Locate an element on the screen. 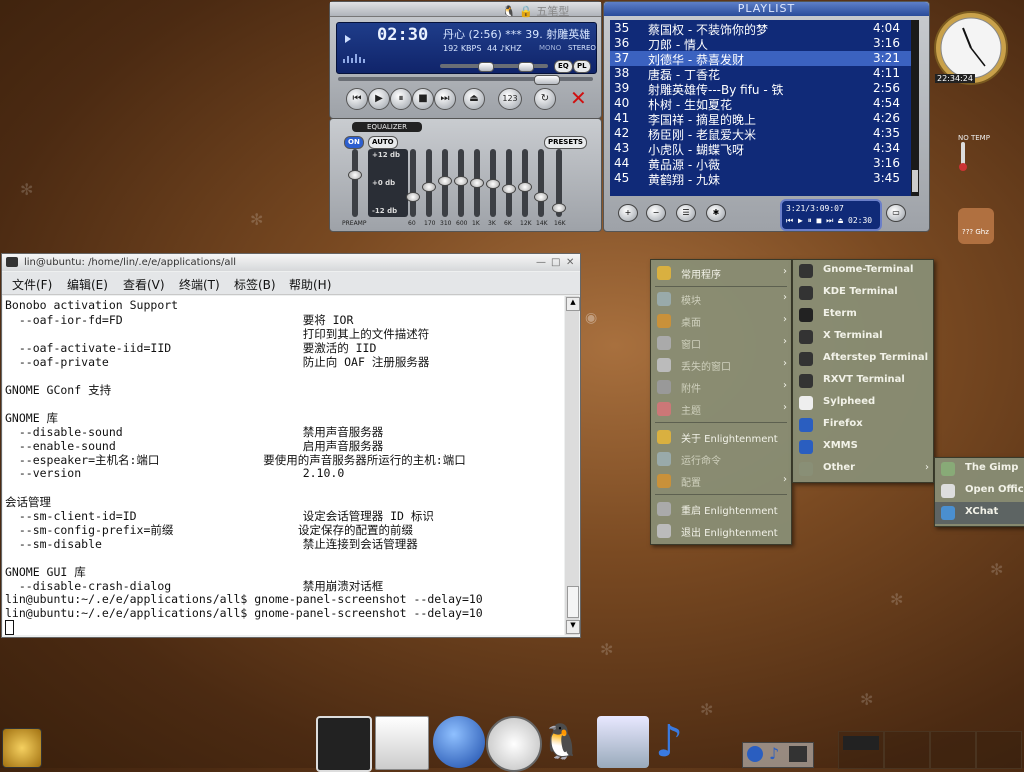 Image resolution: width=1024 pixels, height=772 pixels. stop-button: ■ is located at coordinates (423, 99).